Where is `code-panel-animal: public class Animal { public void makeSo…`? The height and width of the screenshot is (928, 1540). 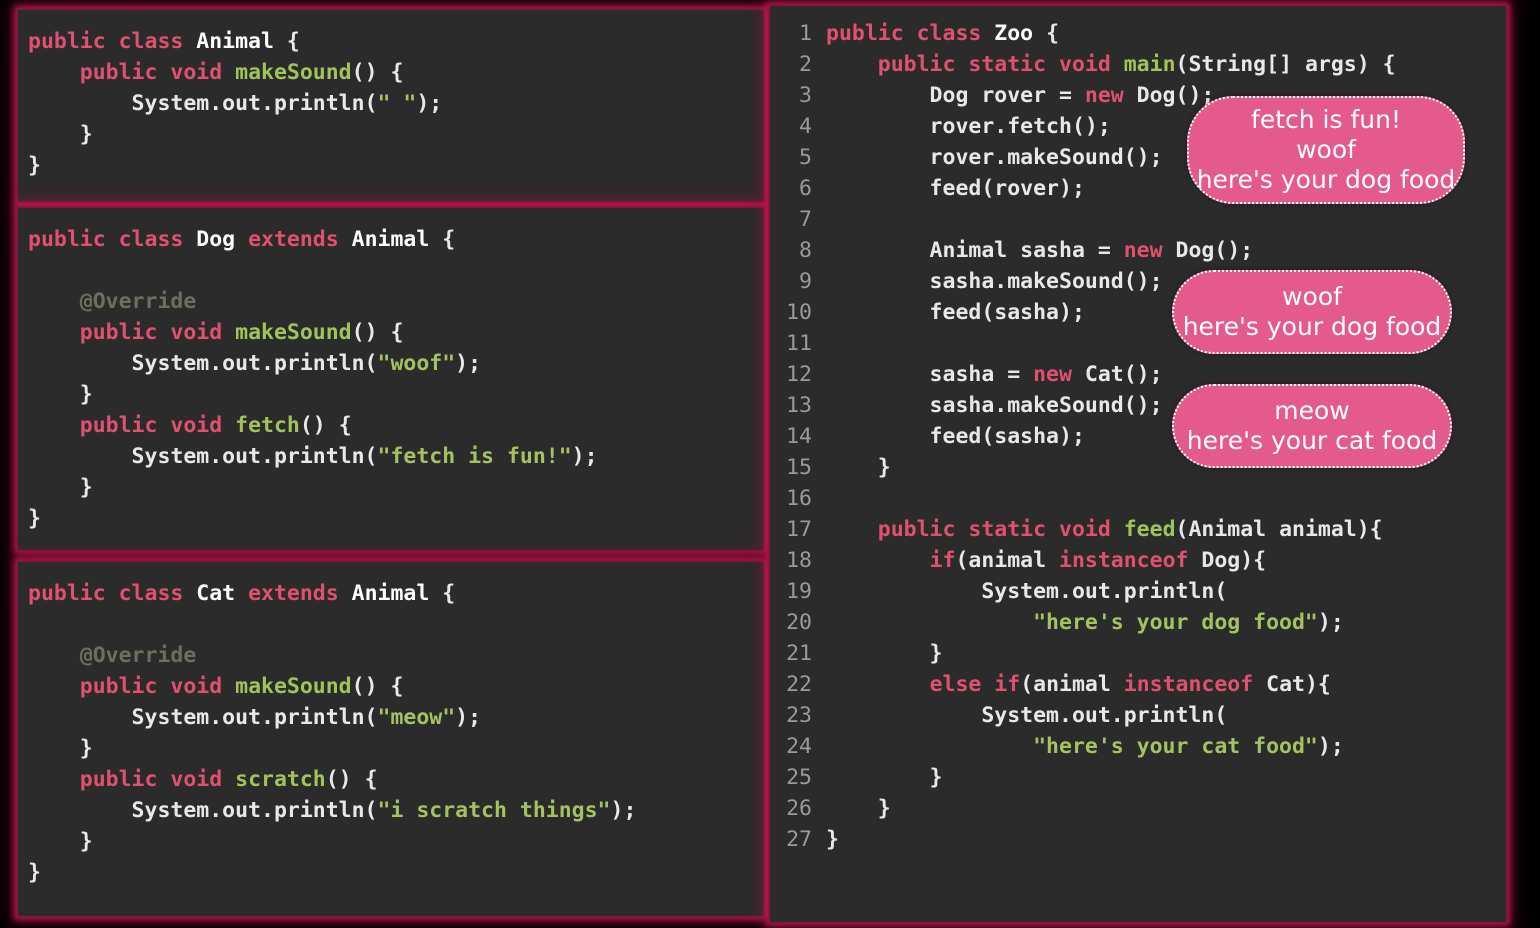 code-panel-animal: public class Animal { public void makeSo… is located at coordinates (391, 106).